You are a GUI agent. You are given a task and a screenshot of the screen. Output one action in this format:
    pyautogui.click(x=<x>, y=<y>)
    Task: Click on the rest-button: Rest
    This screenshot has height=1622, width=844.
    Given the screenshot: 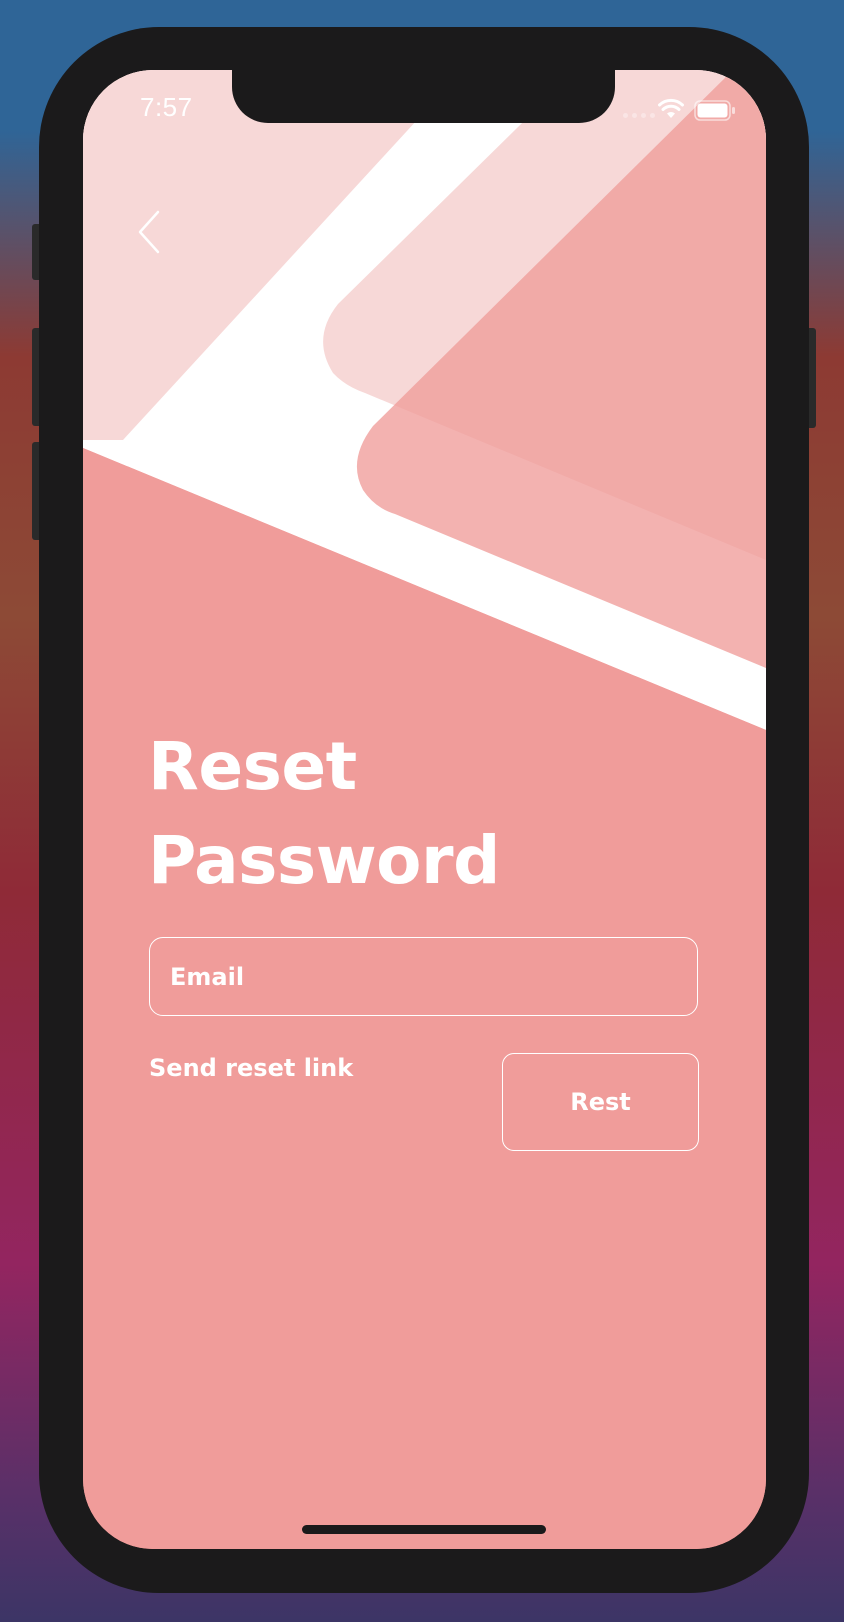 What is the action you would take?
    pyautogui.click(x=600, y=1102)
    